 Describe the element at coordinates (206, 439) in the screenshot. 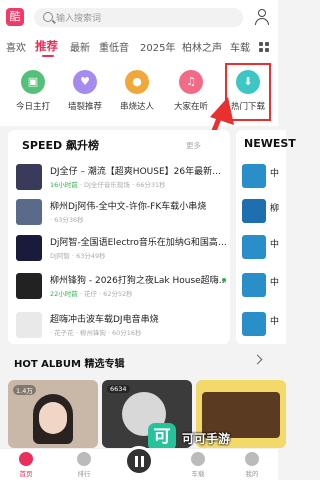

I see `watermark-text: 可可手游` at that location.